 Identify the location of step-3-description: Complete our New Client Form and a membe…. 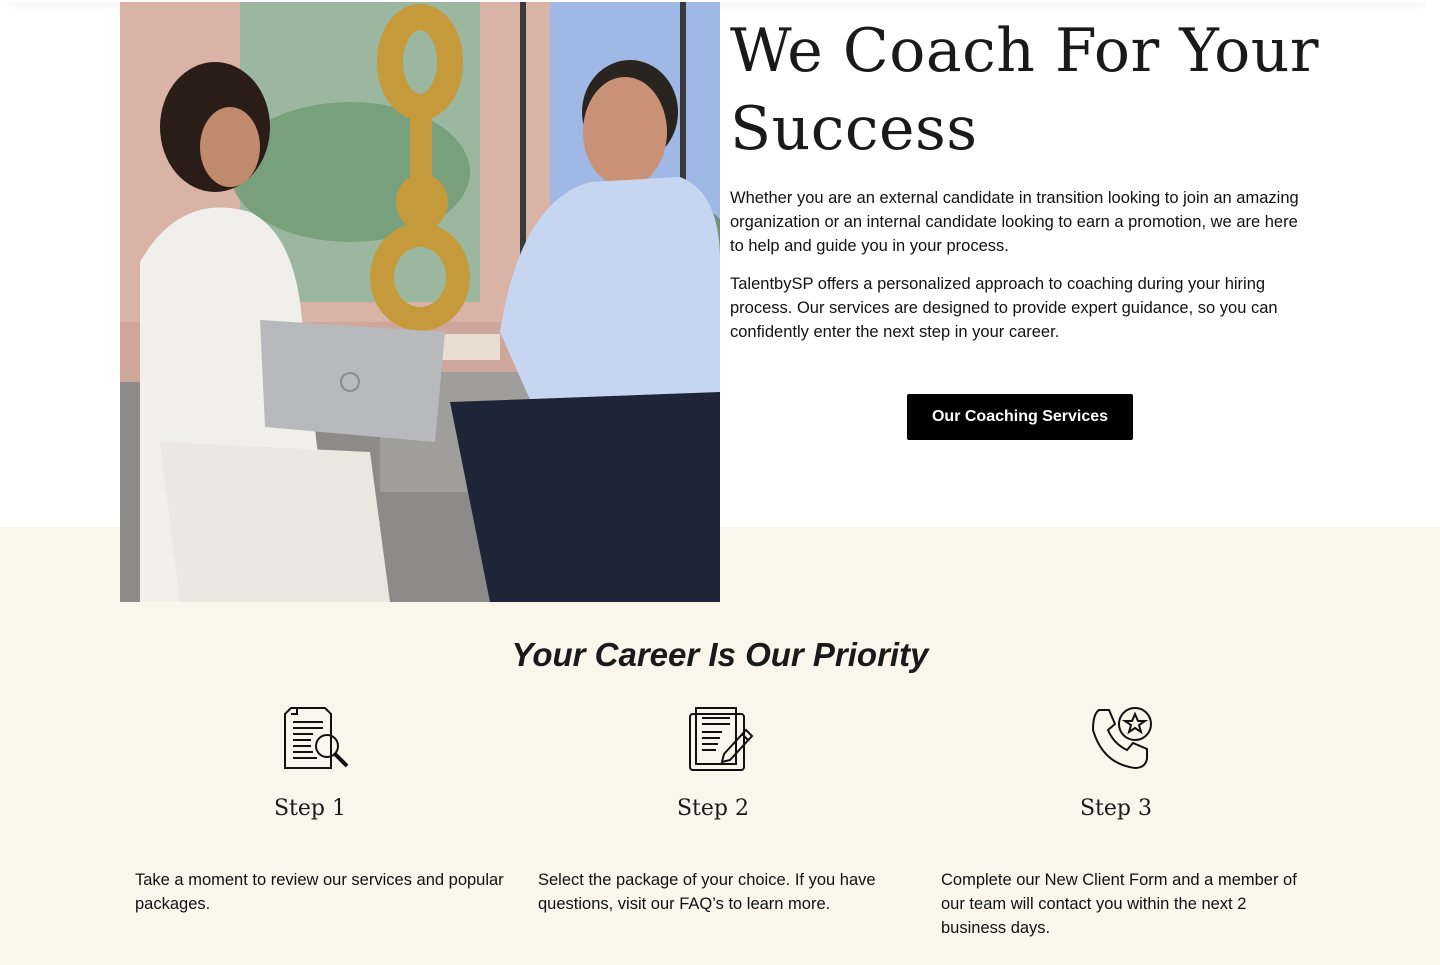
(1119, 904).